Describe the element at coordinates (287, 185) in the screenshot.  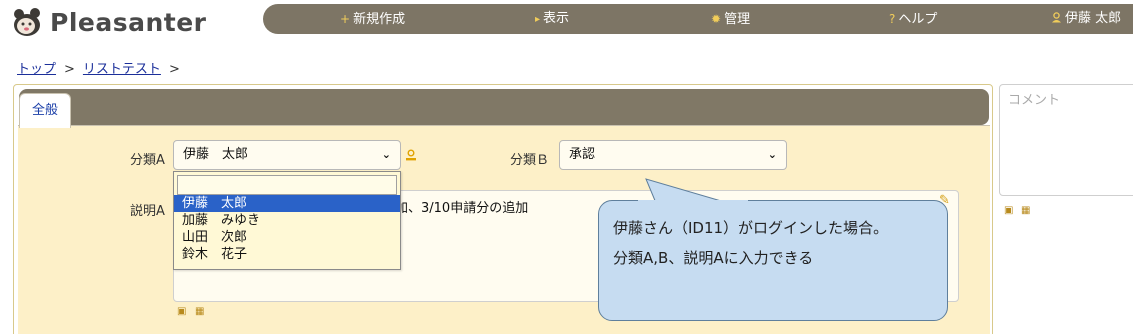
I see `dropdown-option-blank` at that location.